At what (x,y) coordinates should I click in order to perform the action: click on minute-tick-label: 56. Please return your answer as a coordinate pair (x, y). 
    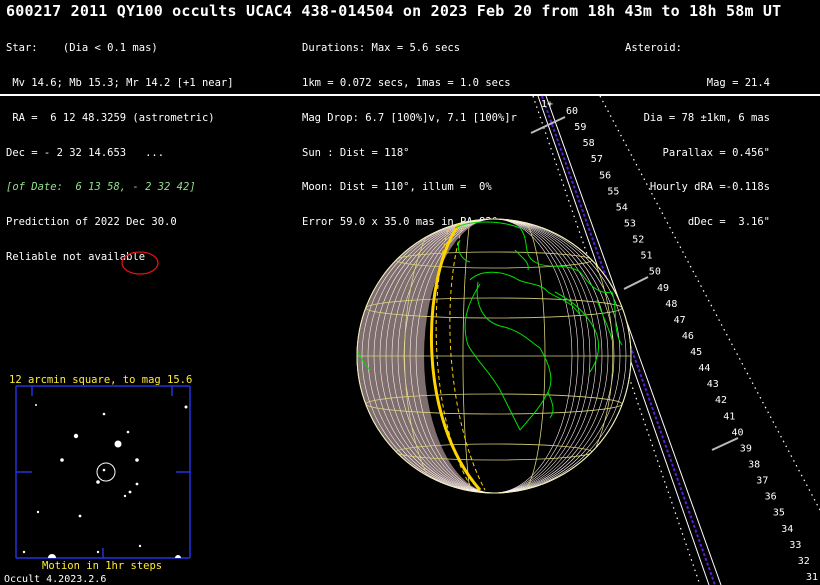
    Looking at the image, I should click on (605, 175).